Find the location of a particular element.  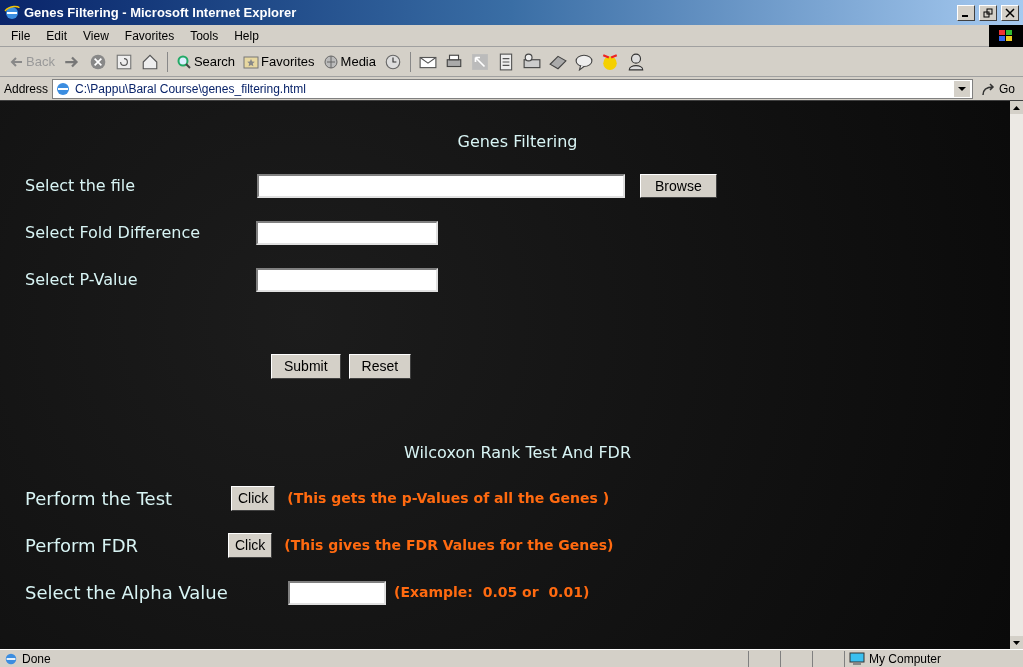

browse-button: Browse is located at coordinates (678, 186).